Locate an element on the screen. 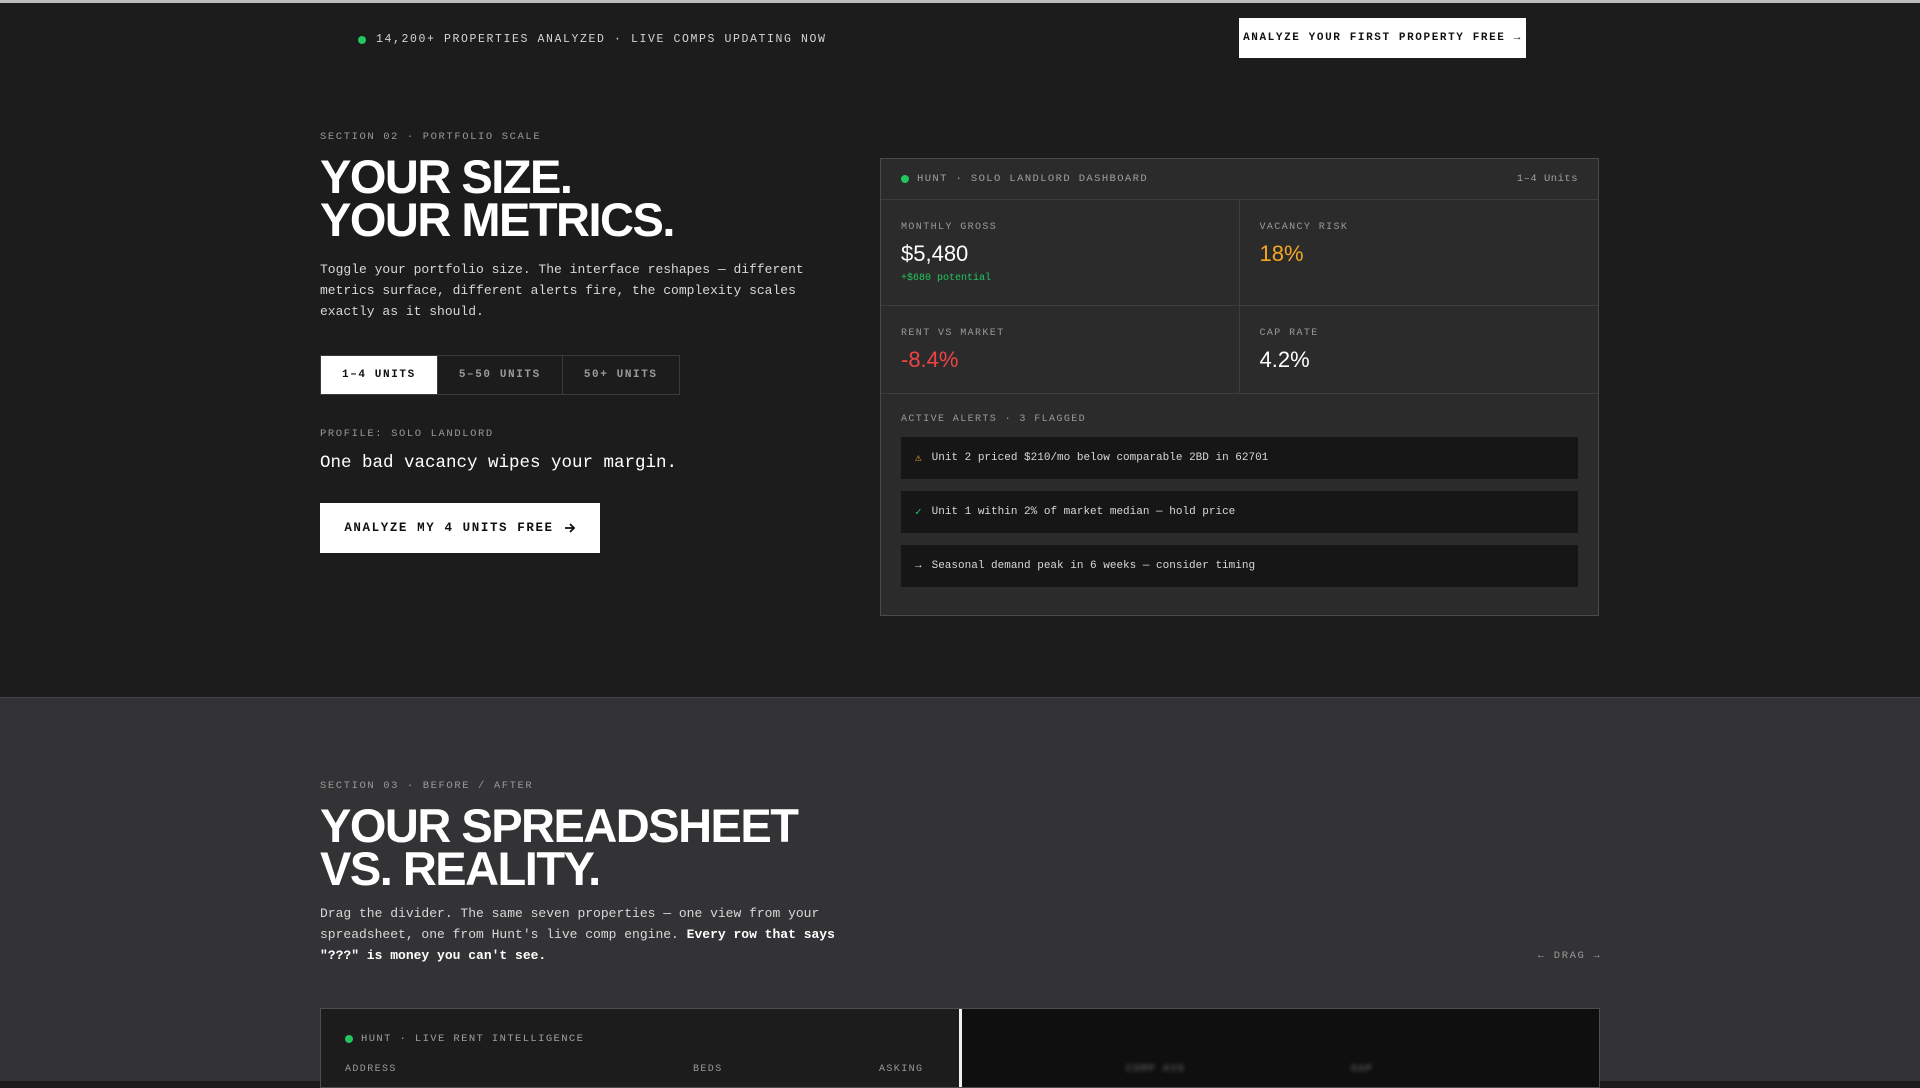 Image resolution: width=1920 pixels, height=1088 pixels. title-line-2: VS. REALITY. is located at coordinates (460, 868).